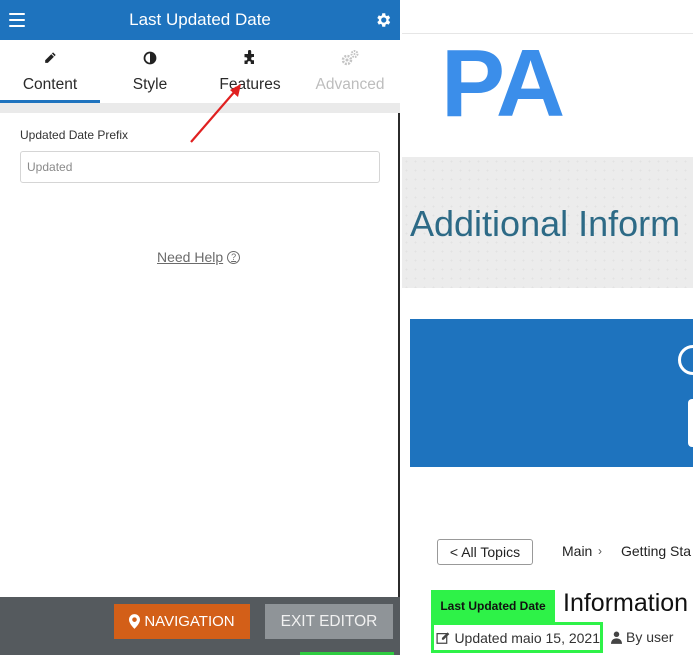 The image size is (693, 655). What do you see at coordinates (50, 71) in the screenshot?
I see `tab-content: Content` at bounding box center [50, 71].